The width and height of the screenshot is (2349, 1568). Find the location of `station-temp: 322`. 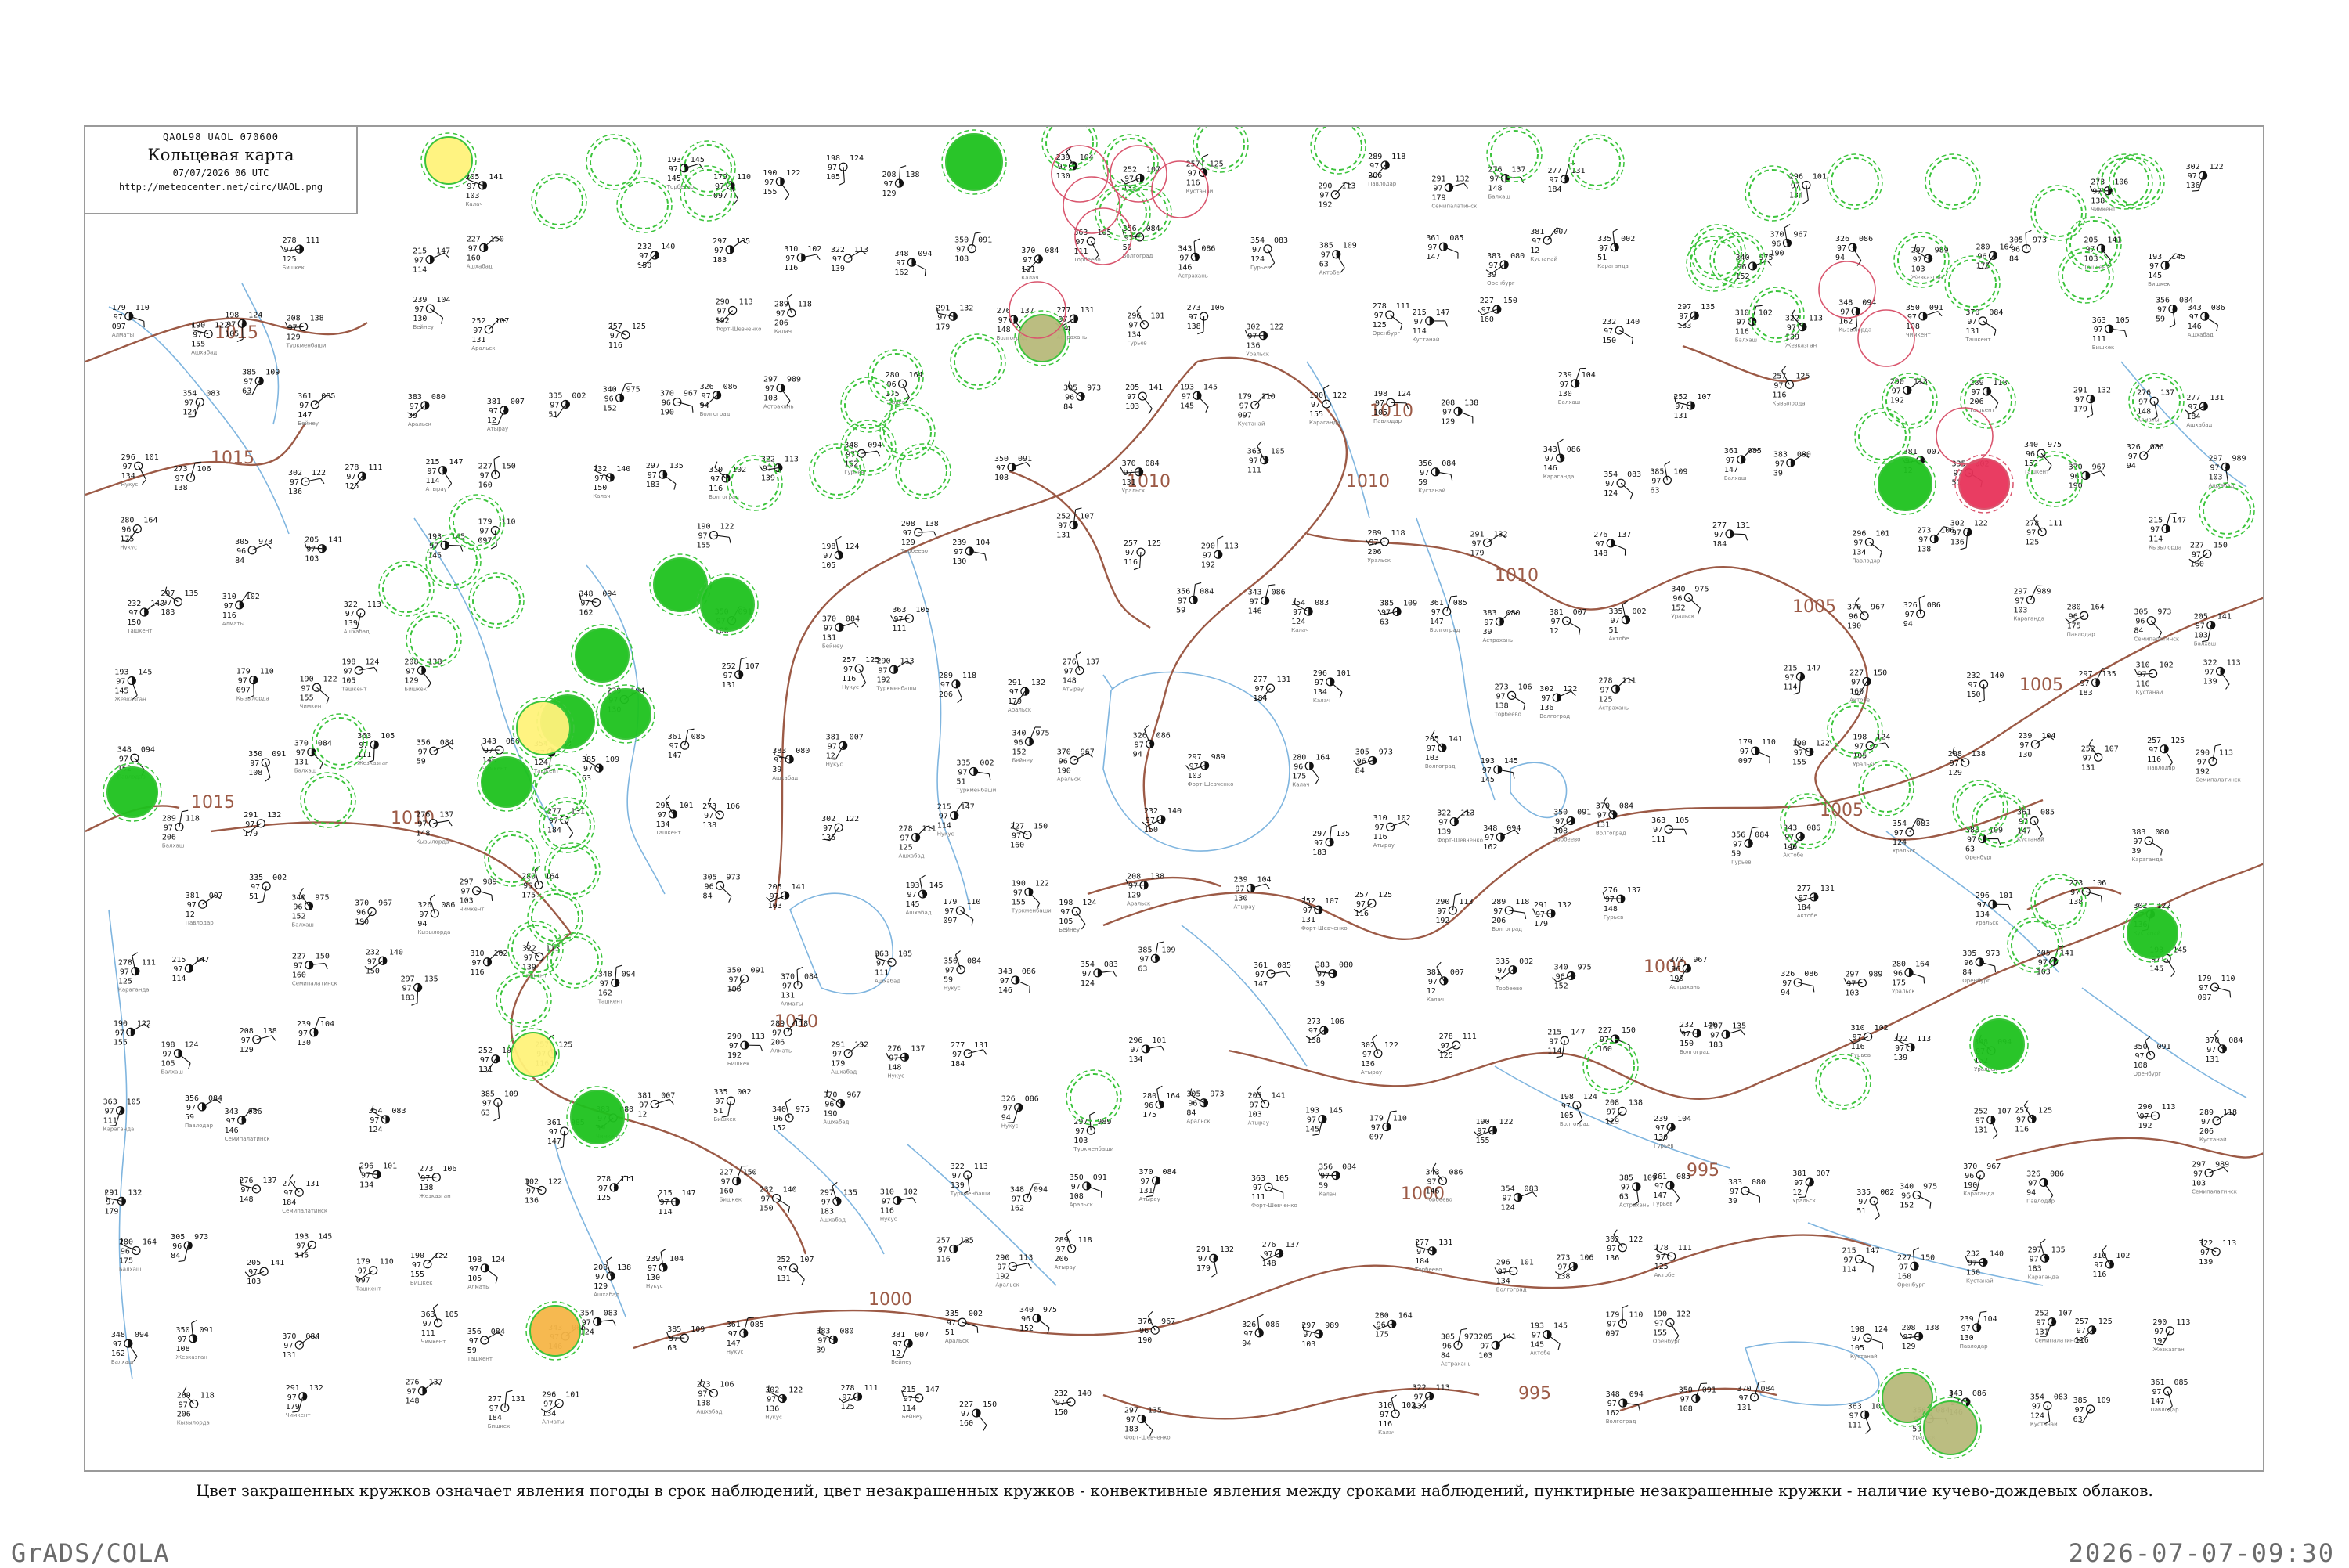

station-temp: 322 is located at coordinates (1444, 813).